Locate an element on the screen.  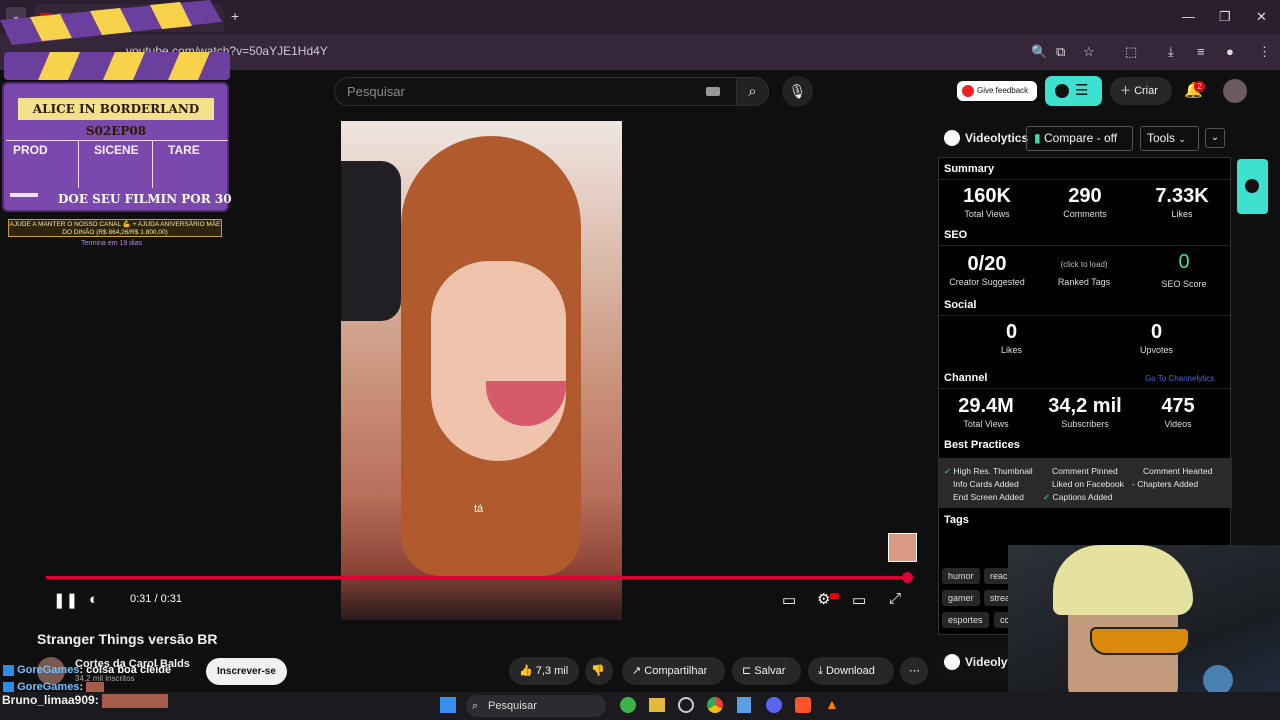
give-feedback-button: Give feedback is located at coordinates (997, 91).